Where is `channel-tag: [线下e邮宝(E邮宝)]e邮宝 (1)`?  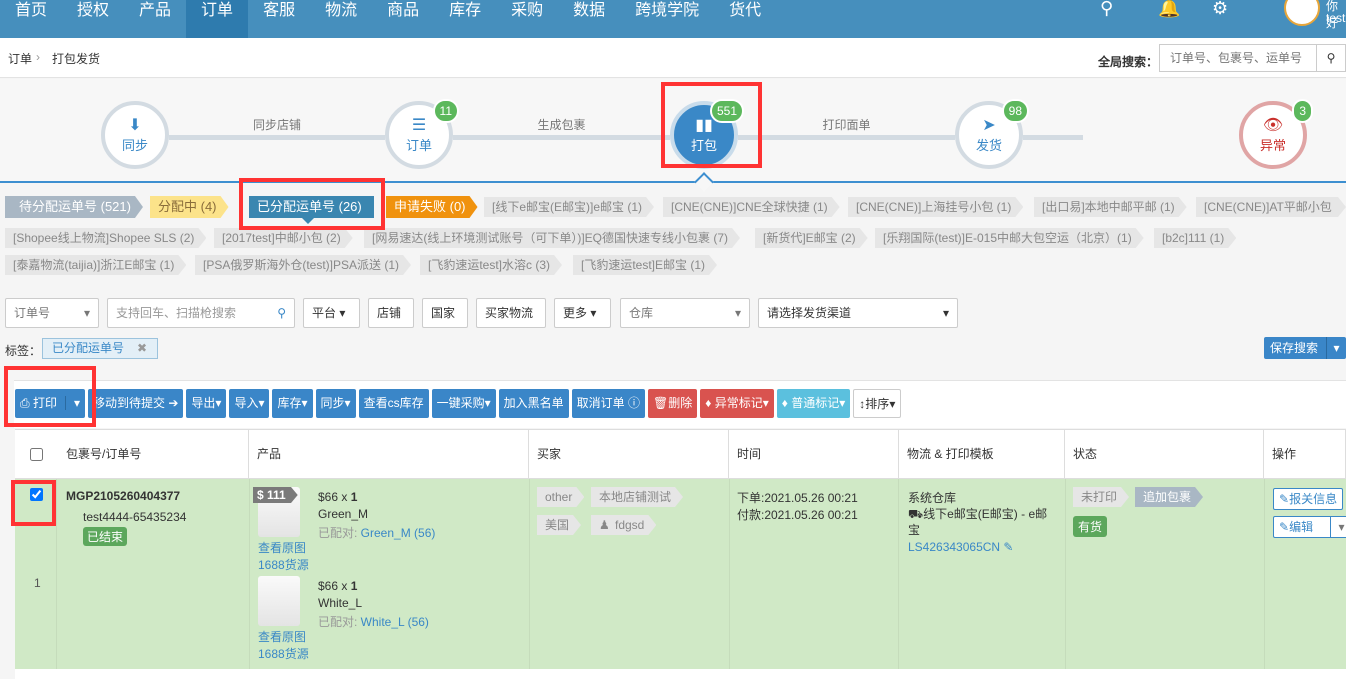
channel-tag: [线下e邮宝(E邮宝)]e邮宝 (1) is located at coordinates (569, 207).